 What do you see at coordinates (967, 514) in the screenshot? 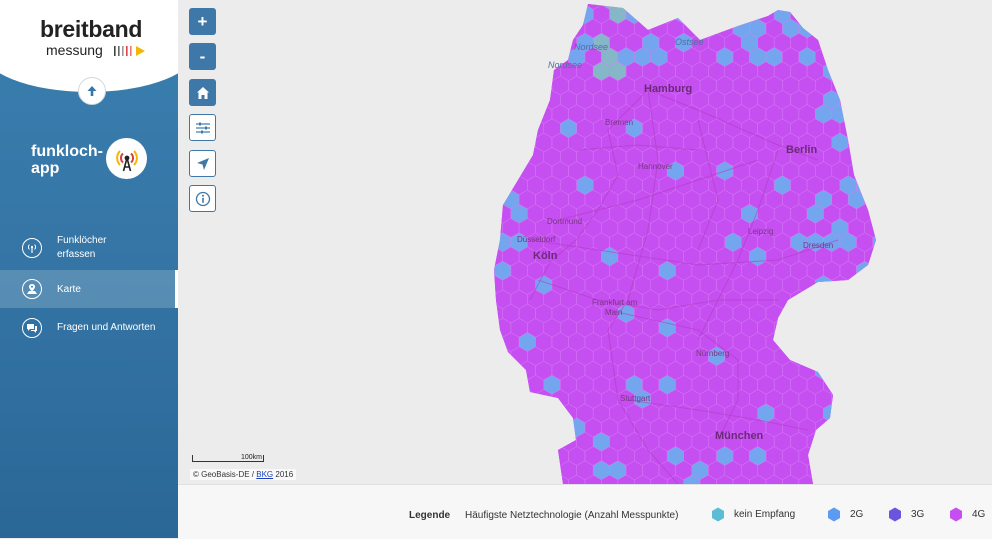
I see `legend-item-4g: 4G` at bounding box center [967, 514].